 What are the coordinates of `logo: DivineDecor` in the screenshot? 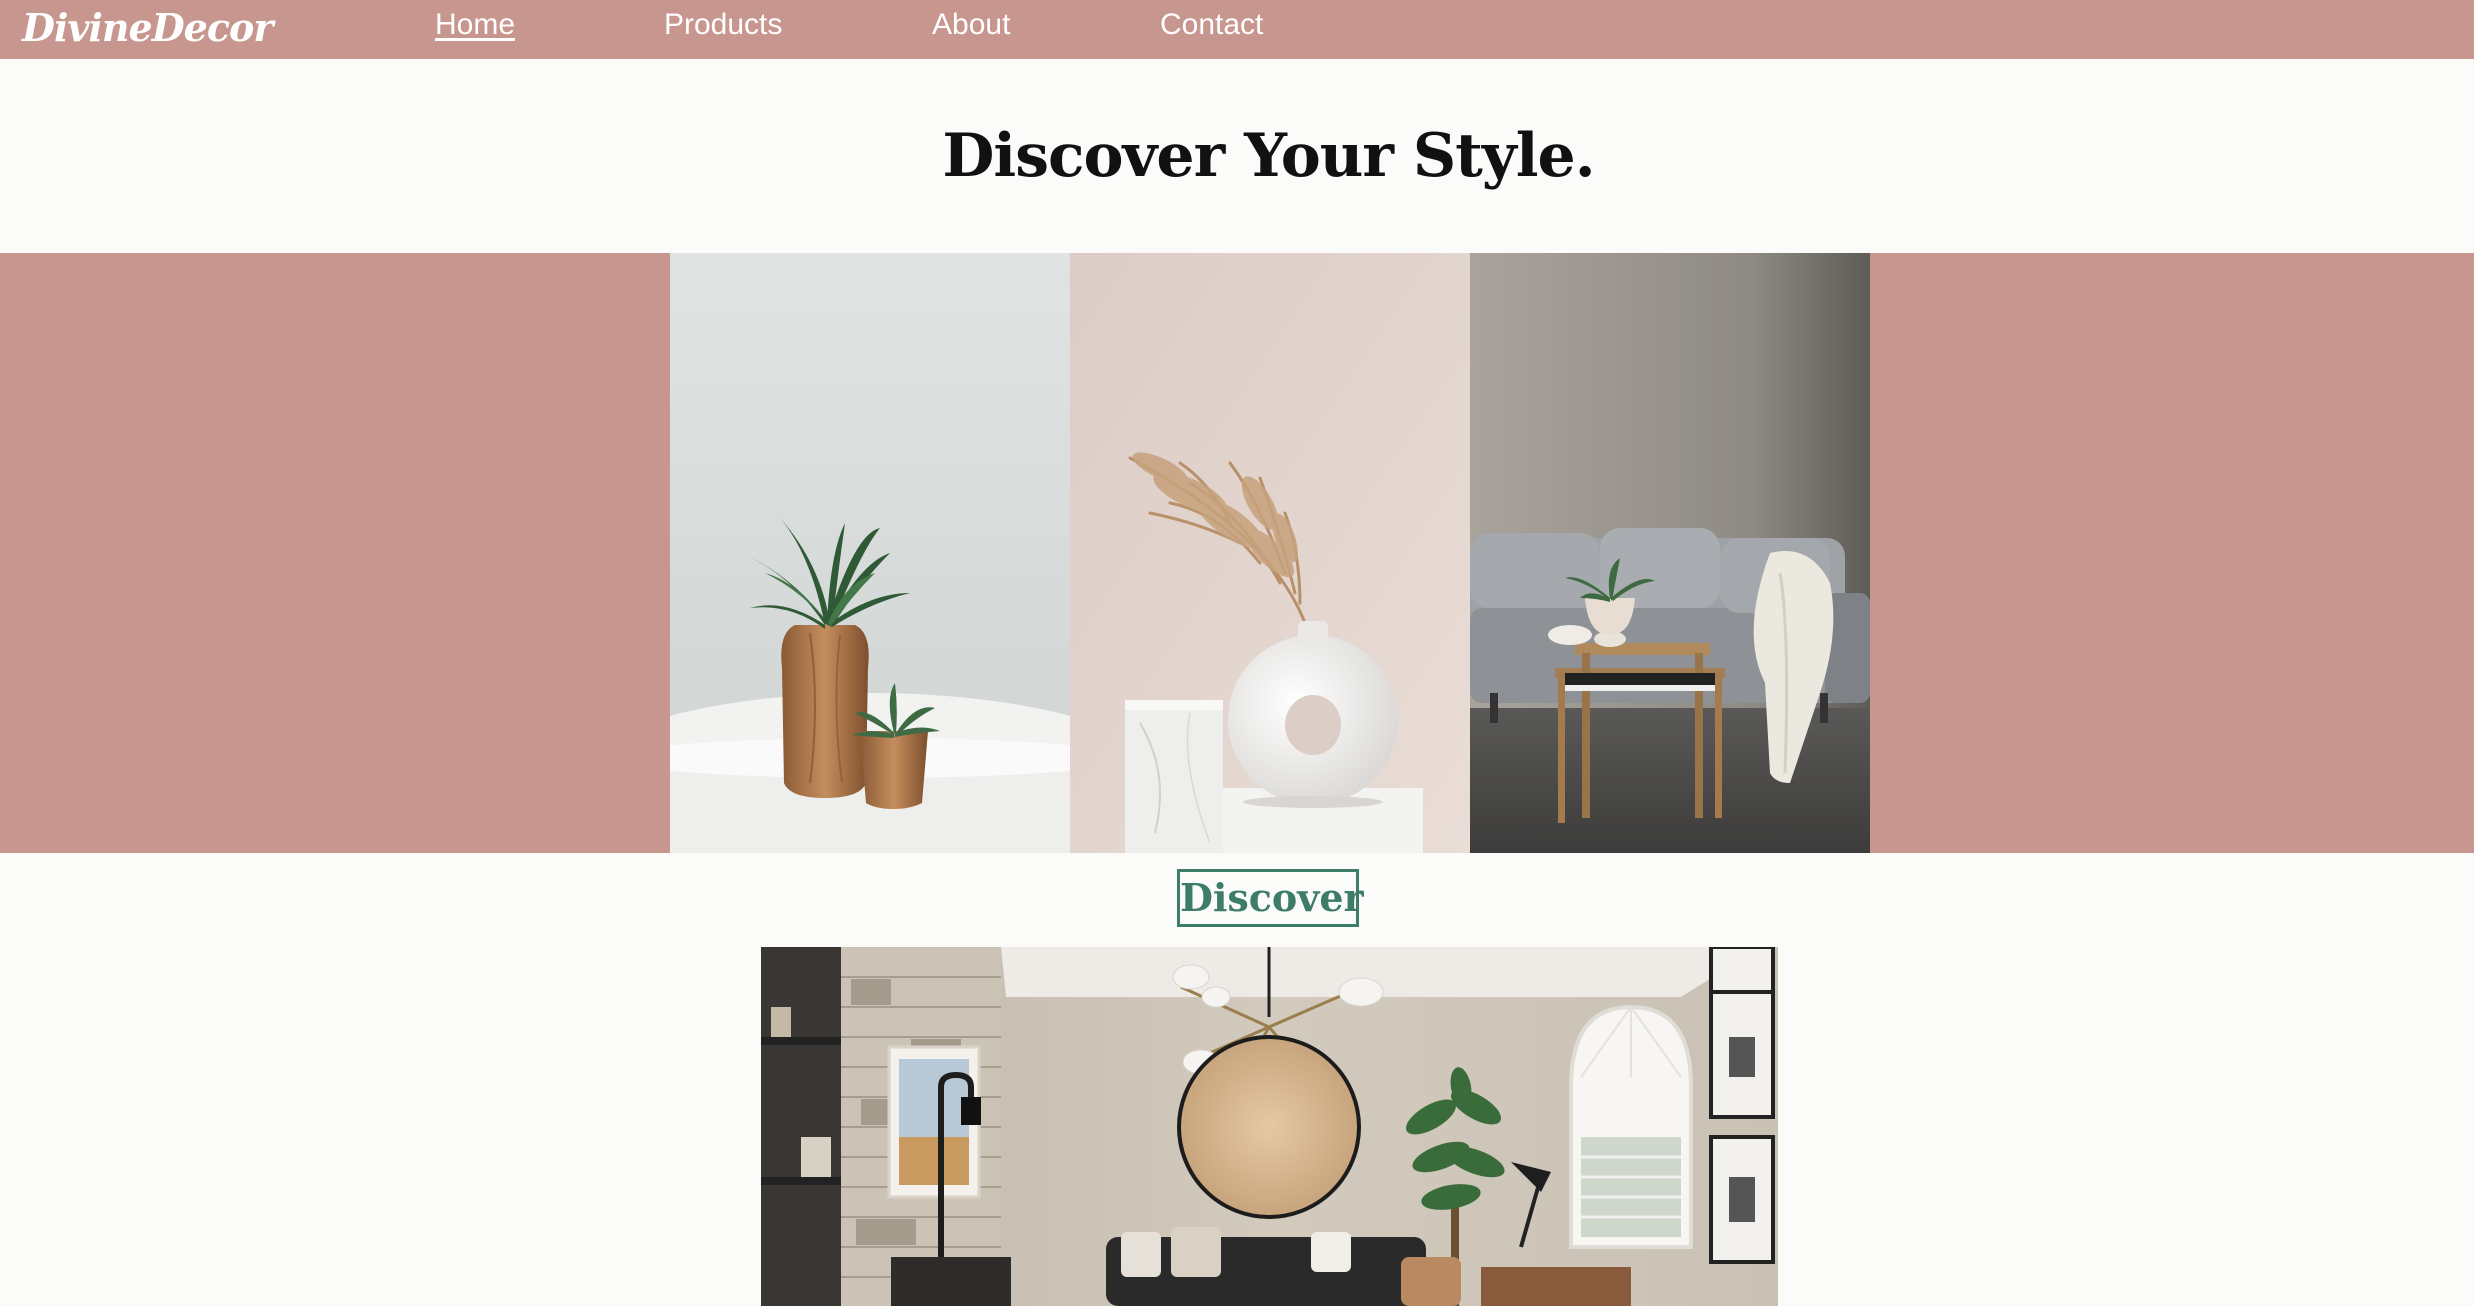 It's located at (147, 28).